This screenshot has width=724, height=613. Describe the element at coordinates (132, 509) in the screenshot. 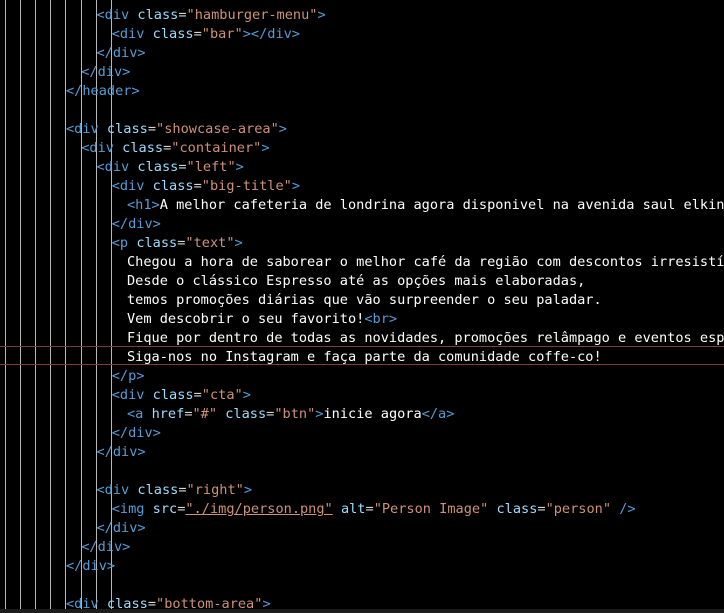

I see `code-token: <img` at that location.